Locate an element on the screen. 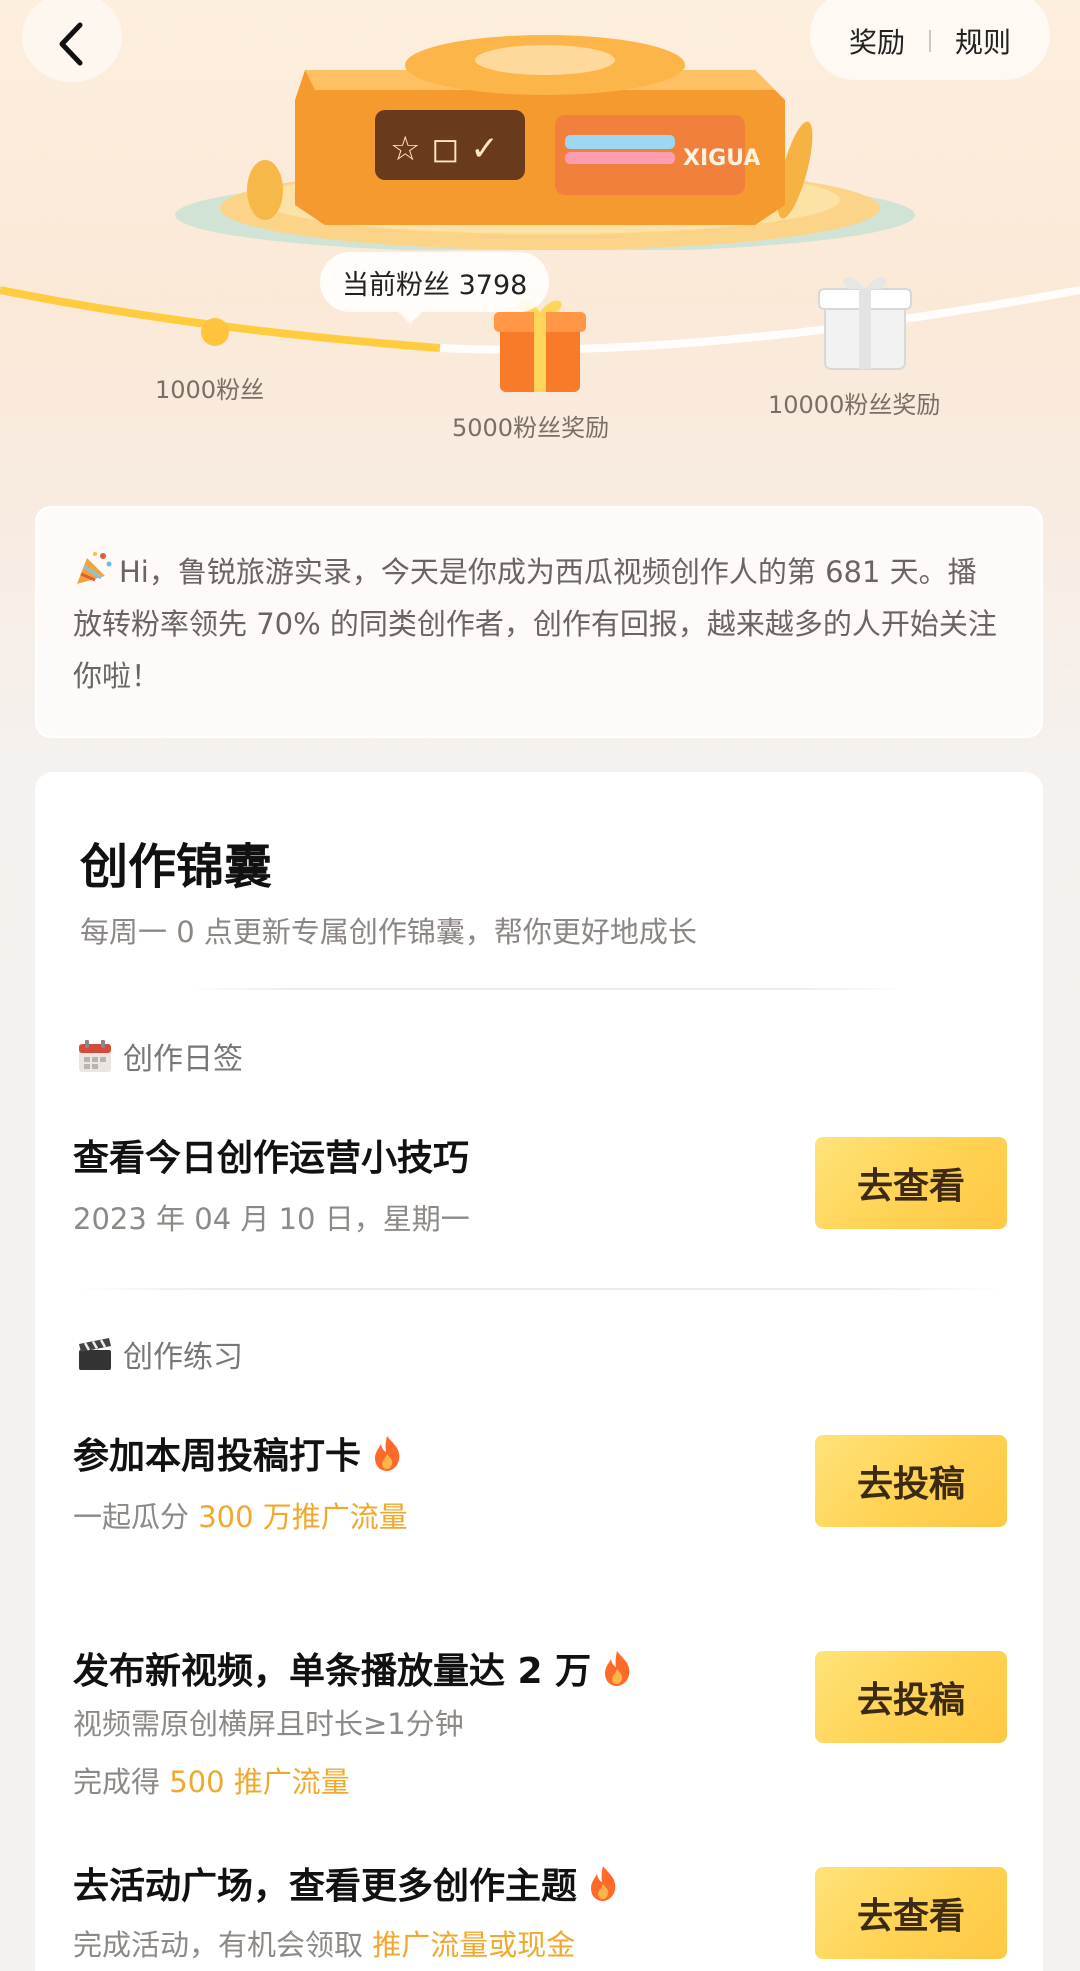 This screenshot has height=1971, width=1080. daily-task-date: 2023 年 04 月 10 日，星期一 is located at coordinates (271, 1219).